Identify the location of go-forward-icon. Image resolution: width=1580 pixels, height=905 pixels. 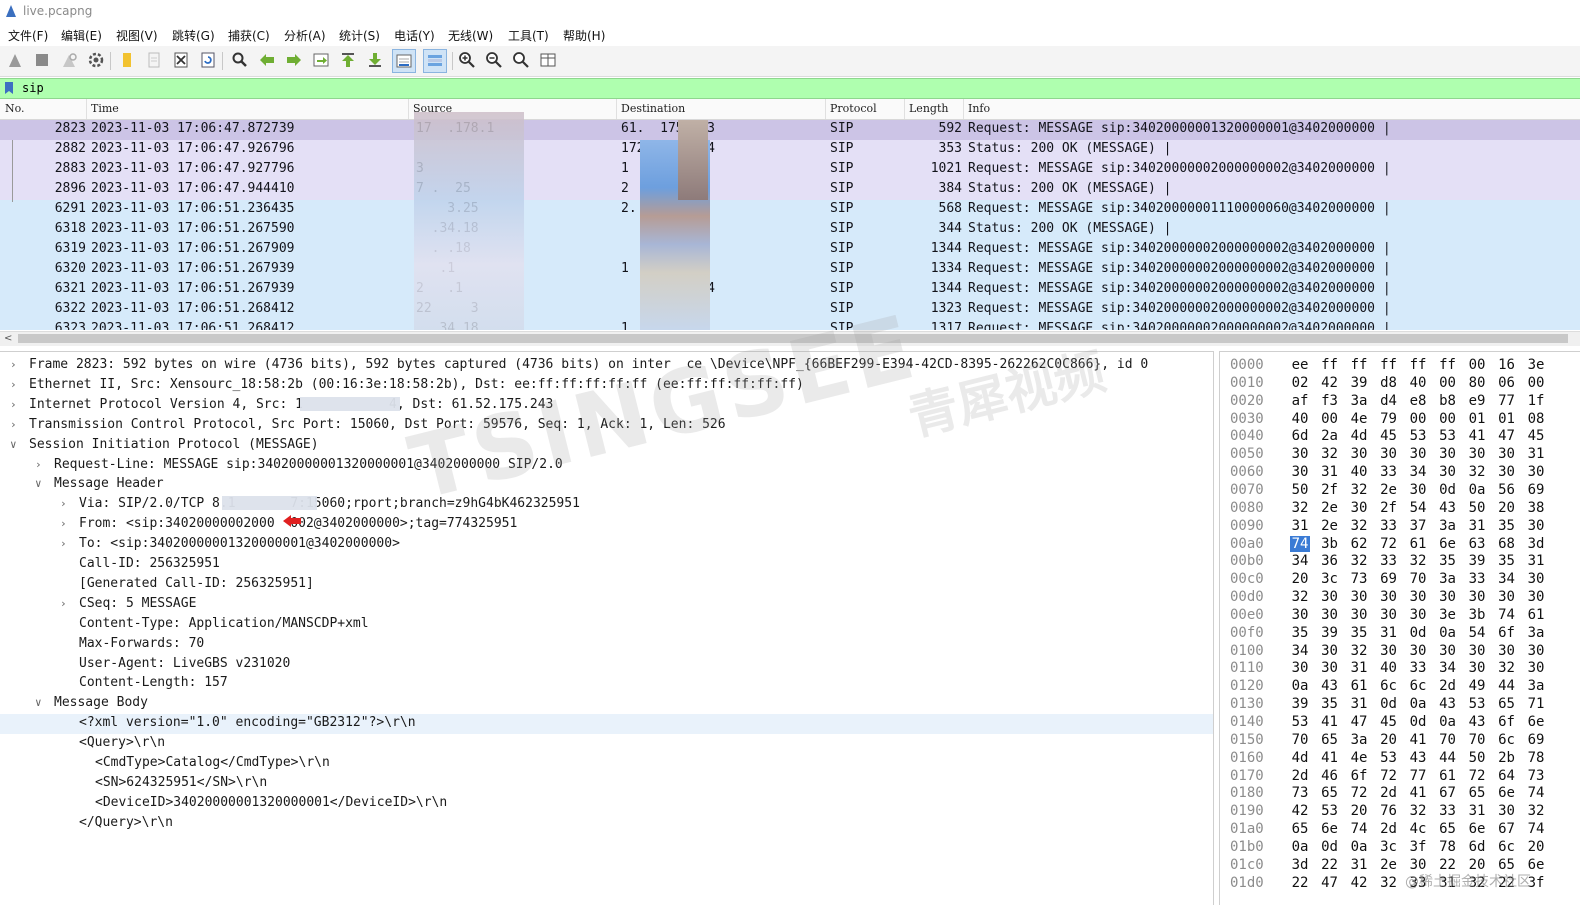
(294, 60).